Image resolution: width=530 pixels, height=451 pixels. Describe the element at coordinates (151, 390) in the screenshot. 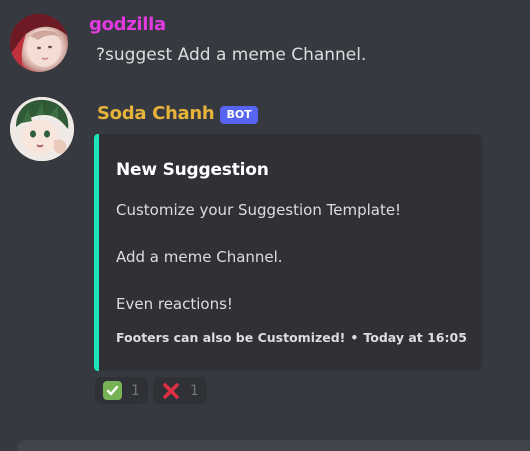

I see `reaction-bar: 1 1` at that location.